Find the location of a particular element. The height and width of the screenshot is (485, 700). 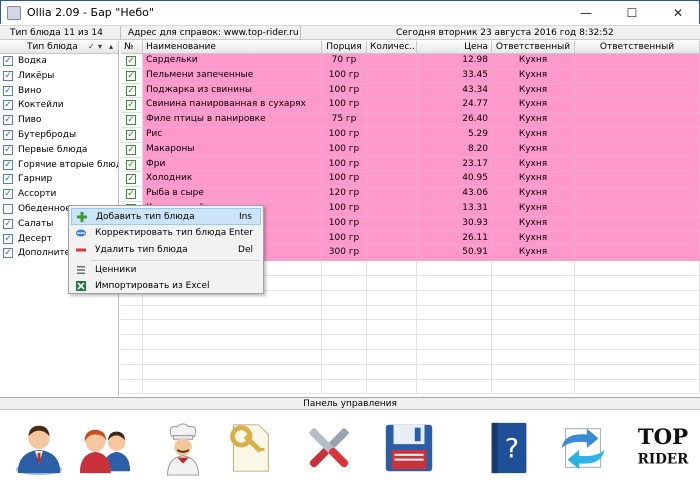

table-row: ✓ Пельмени запеченные 100 гр 33.45 Кухня is located at coordinates (410, 76).